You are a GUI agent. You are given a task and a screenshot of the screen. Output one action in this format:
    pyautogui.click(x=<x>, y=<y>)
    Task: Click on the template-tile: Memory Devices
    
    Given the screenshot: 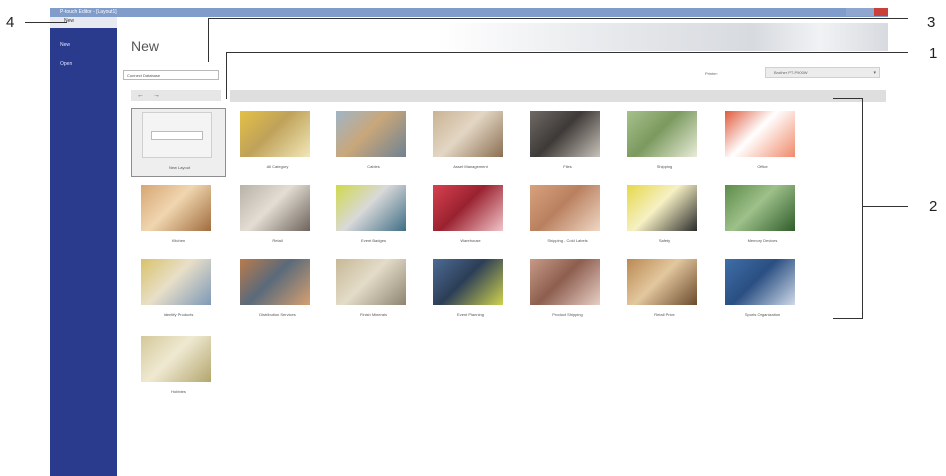 What is the action you would take?
    pyautogui.click(x=762, y=216)
    